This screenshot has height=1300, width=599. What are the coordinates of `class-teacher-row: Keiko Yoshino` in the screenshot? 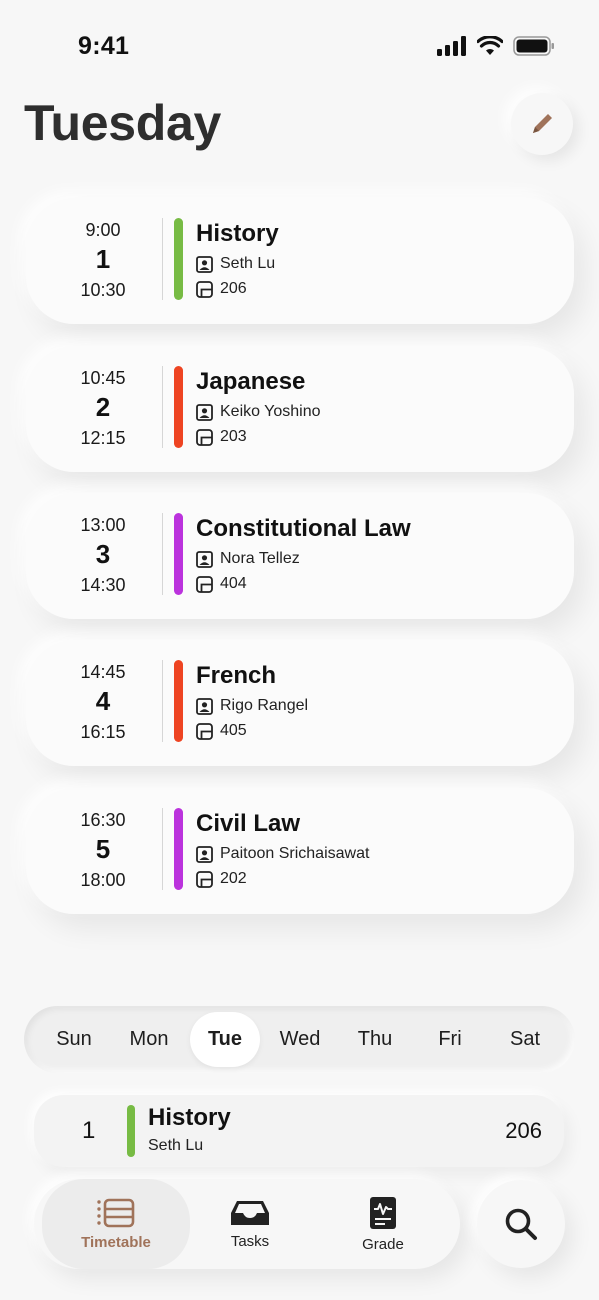 It's located at (258, 412).